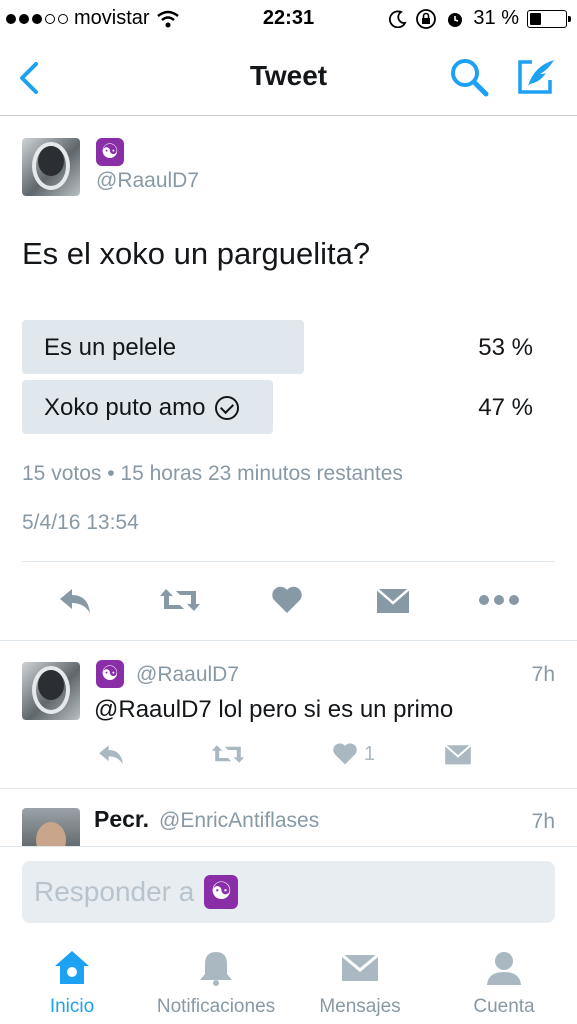 This screenshot has height=1024, width=577. I want to click on tab-label: Notificaciones, so click(216, 1006).